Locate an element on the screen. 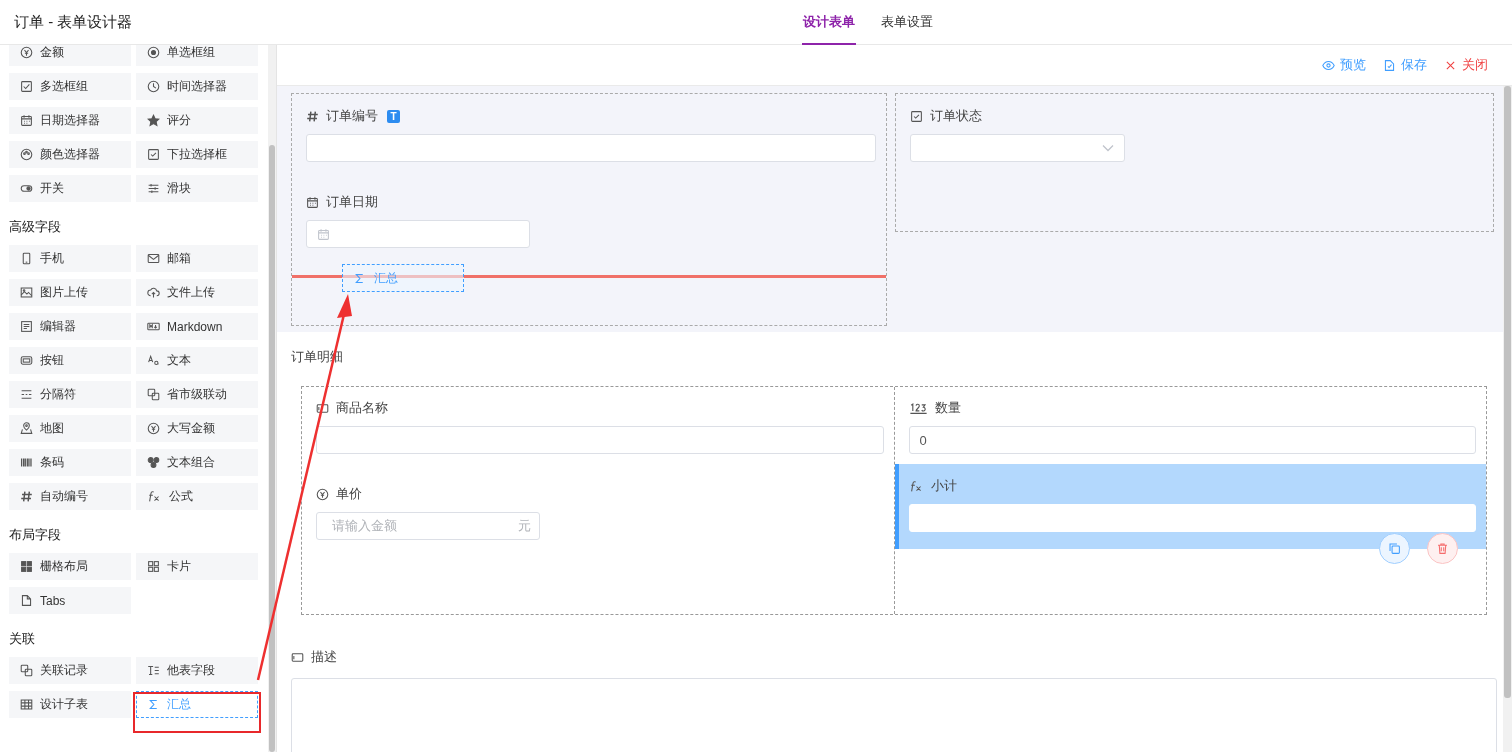 The image size is (1512, 752). file-icon is located at coordinates (26, 600).